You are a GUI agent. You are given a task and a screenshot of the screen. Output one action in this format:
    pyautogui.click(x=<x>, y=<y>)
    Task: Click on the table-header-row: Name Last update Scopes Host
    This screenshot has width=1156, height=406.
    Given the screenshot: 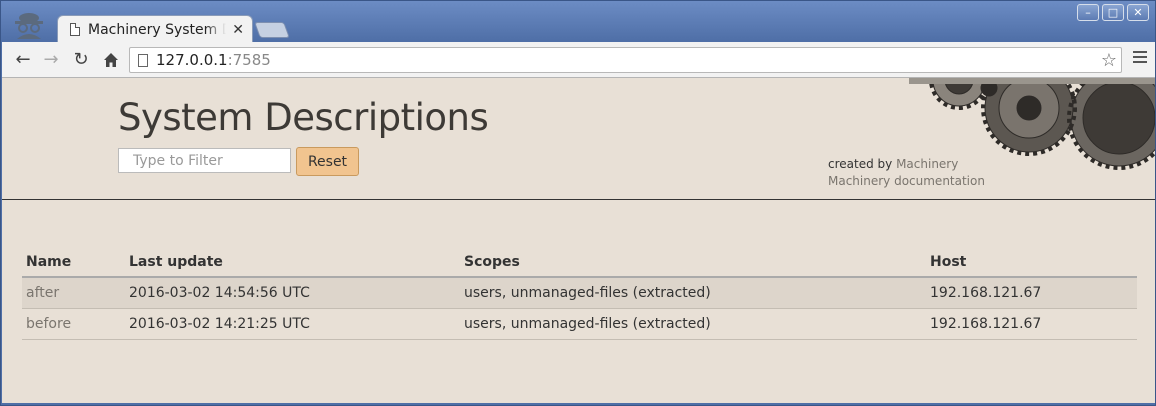 What is the action you would take?
    pyautogui.click(x=579, y=264)
    